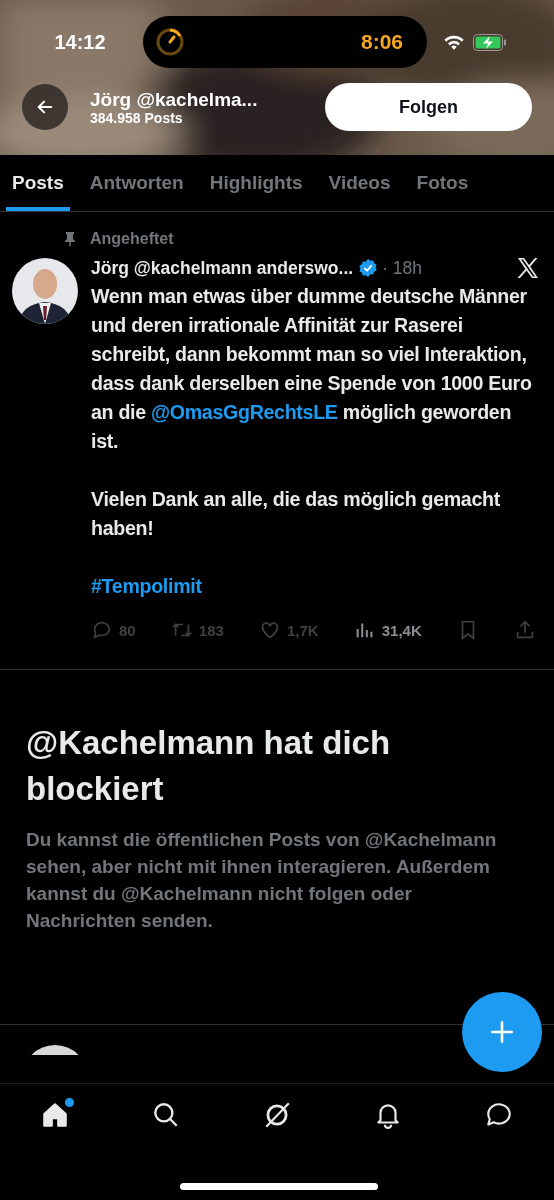 The height and width of the screenshot is (1200, 554). What do you see at coordinates (454, 42) in the screenshot?
I see `wifi-icon` at bounding box center [454, 42].